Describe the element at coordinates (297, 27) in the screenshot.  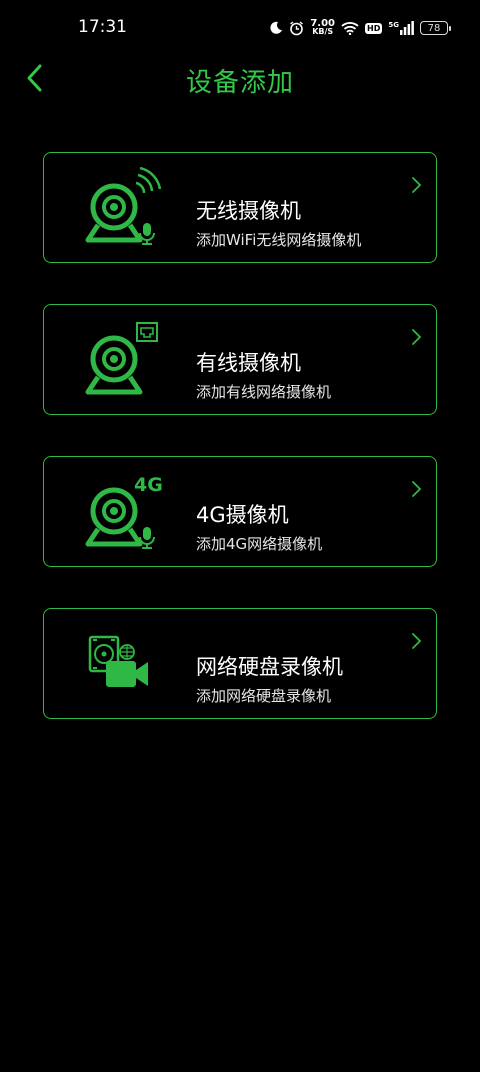
I see `alarm-icon` at that location.